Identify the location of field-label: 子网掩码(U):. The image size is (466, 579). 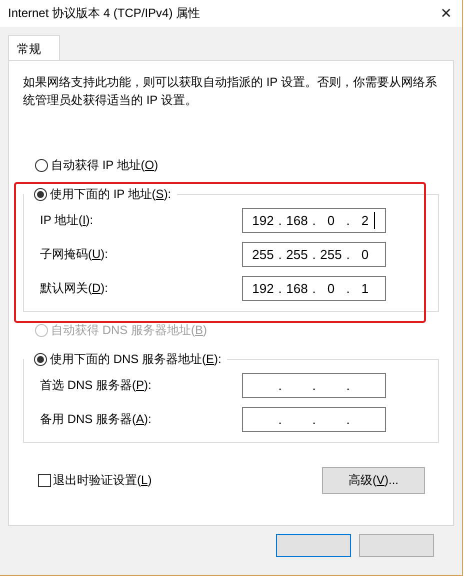
(74, 254).